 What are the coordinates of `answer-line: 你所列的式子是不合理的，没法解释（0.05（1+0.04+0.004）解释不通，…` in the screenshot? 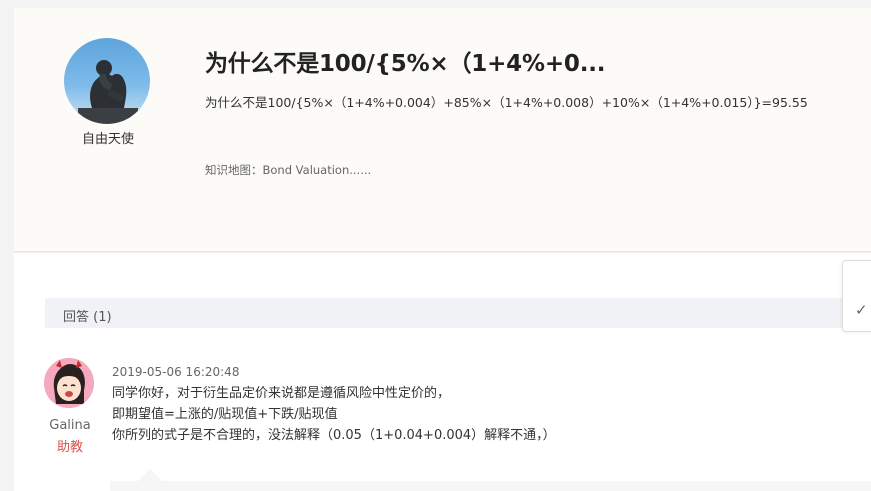 It's located at (334, 435).